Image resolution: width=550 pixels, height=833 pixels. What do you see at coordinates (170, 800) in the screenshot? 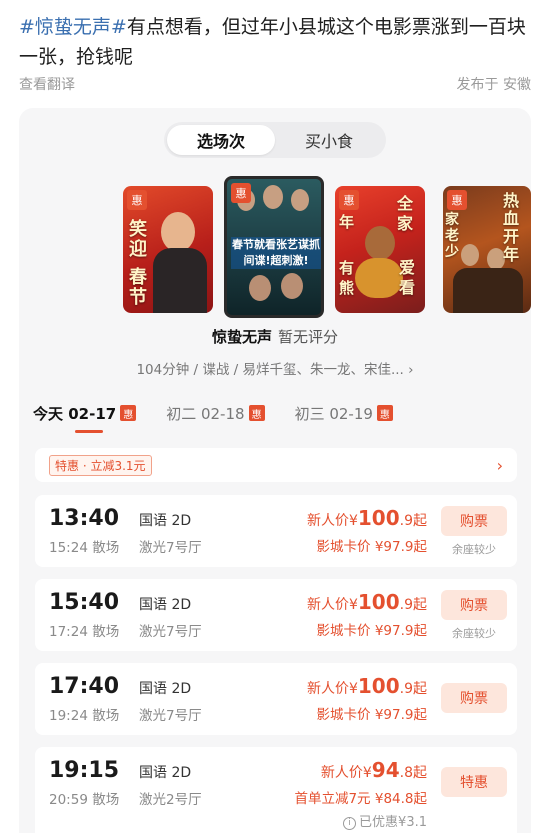
I see `showtime-hall: 激光2号厅` at bounding box center [170, 800].